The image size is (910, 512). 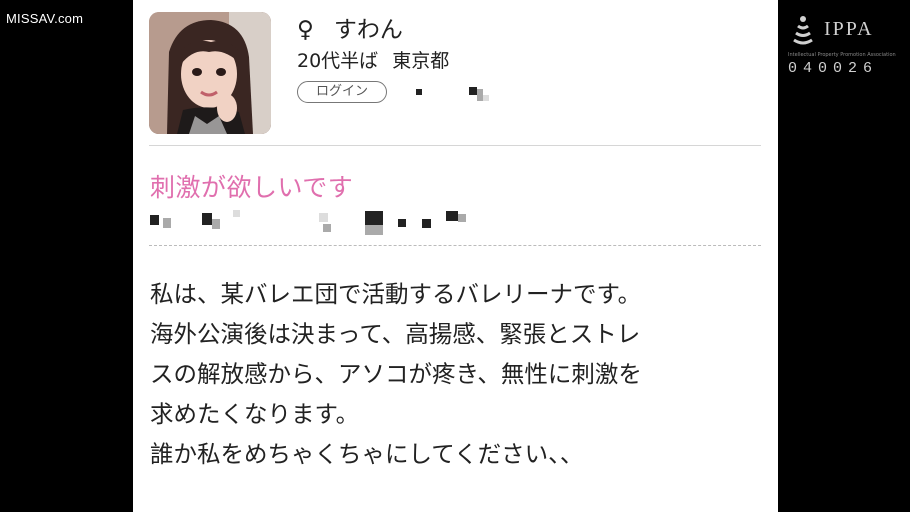 I want to click on avatar, so click(x=210, y=73).